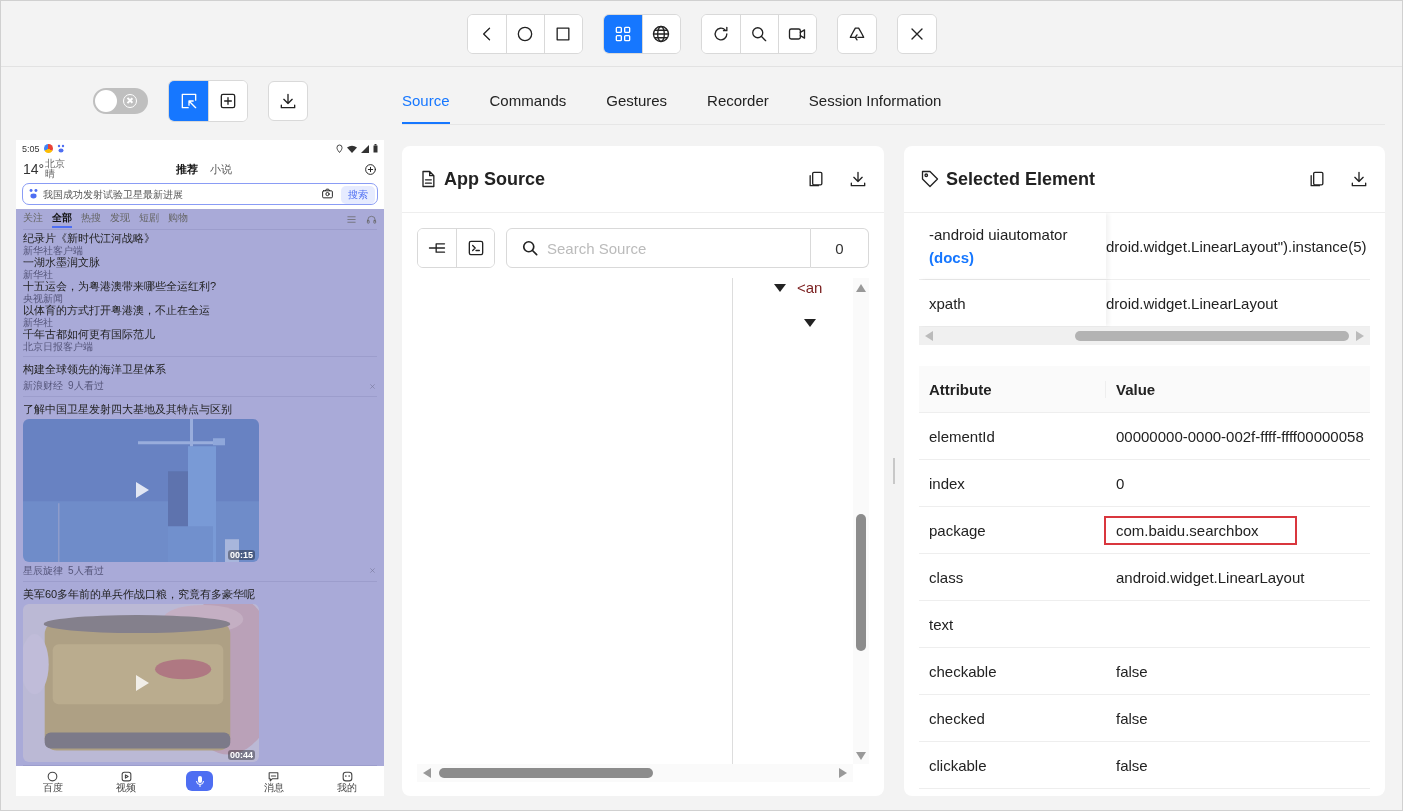 Image resolution: width=1403 pixels, height=811 pixels. What do you see at coordinates (1012, 389) in the screenshot?
I see `column-header: Attribute` at bounding box center [1012, 389].